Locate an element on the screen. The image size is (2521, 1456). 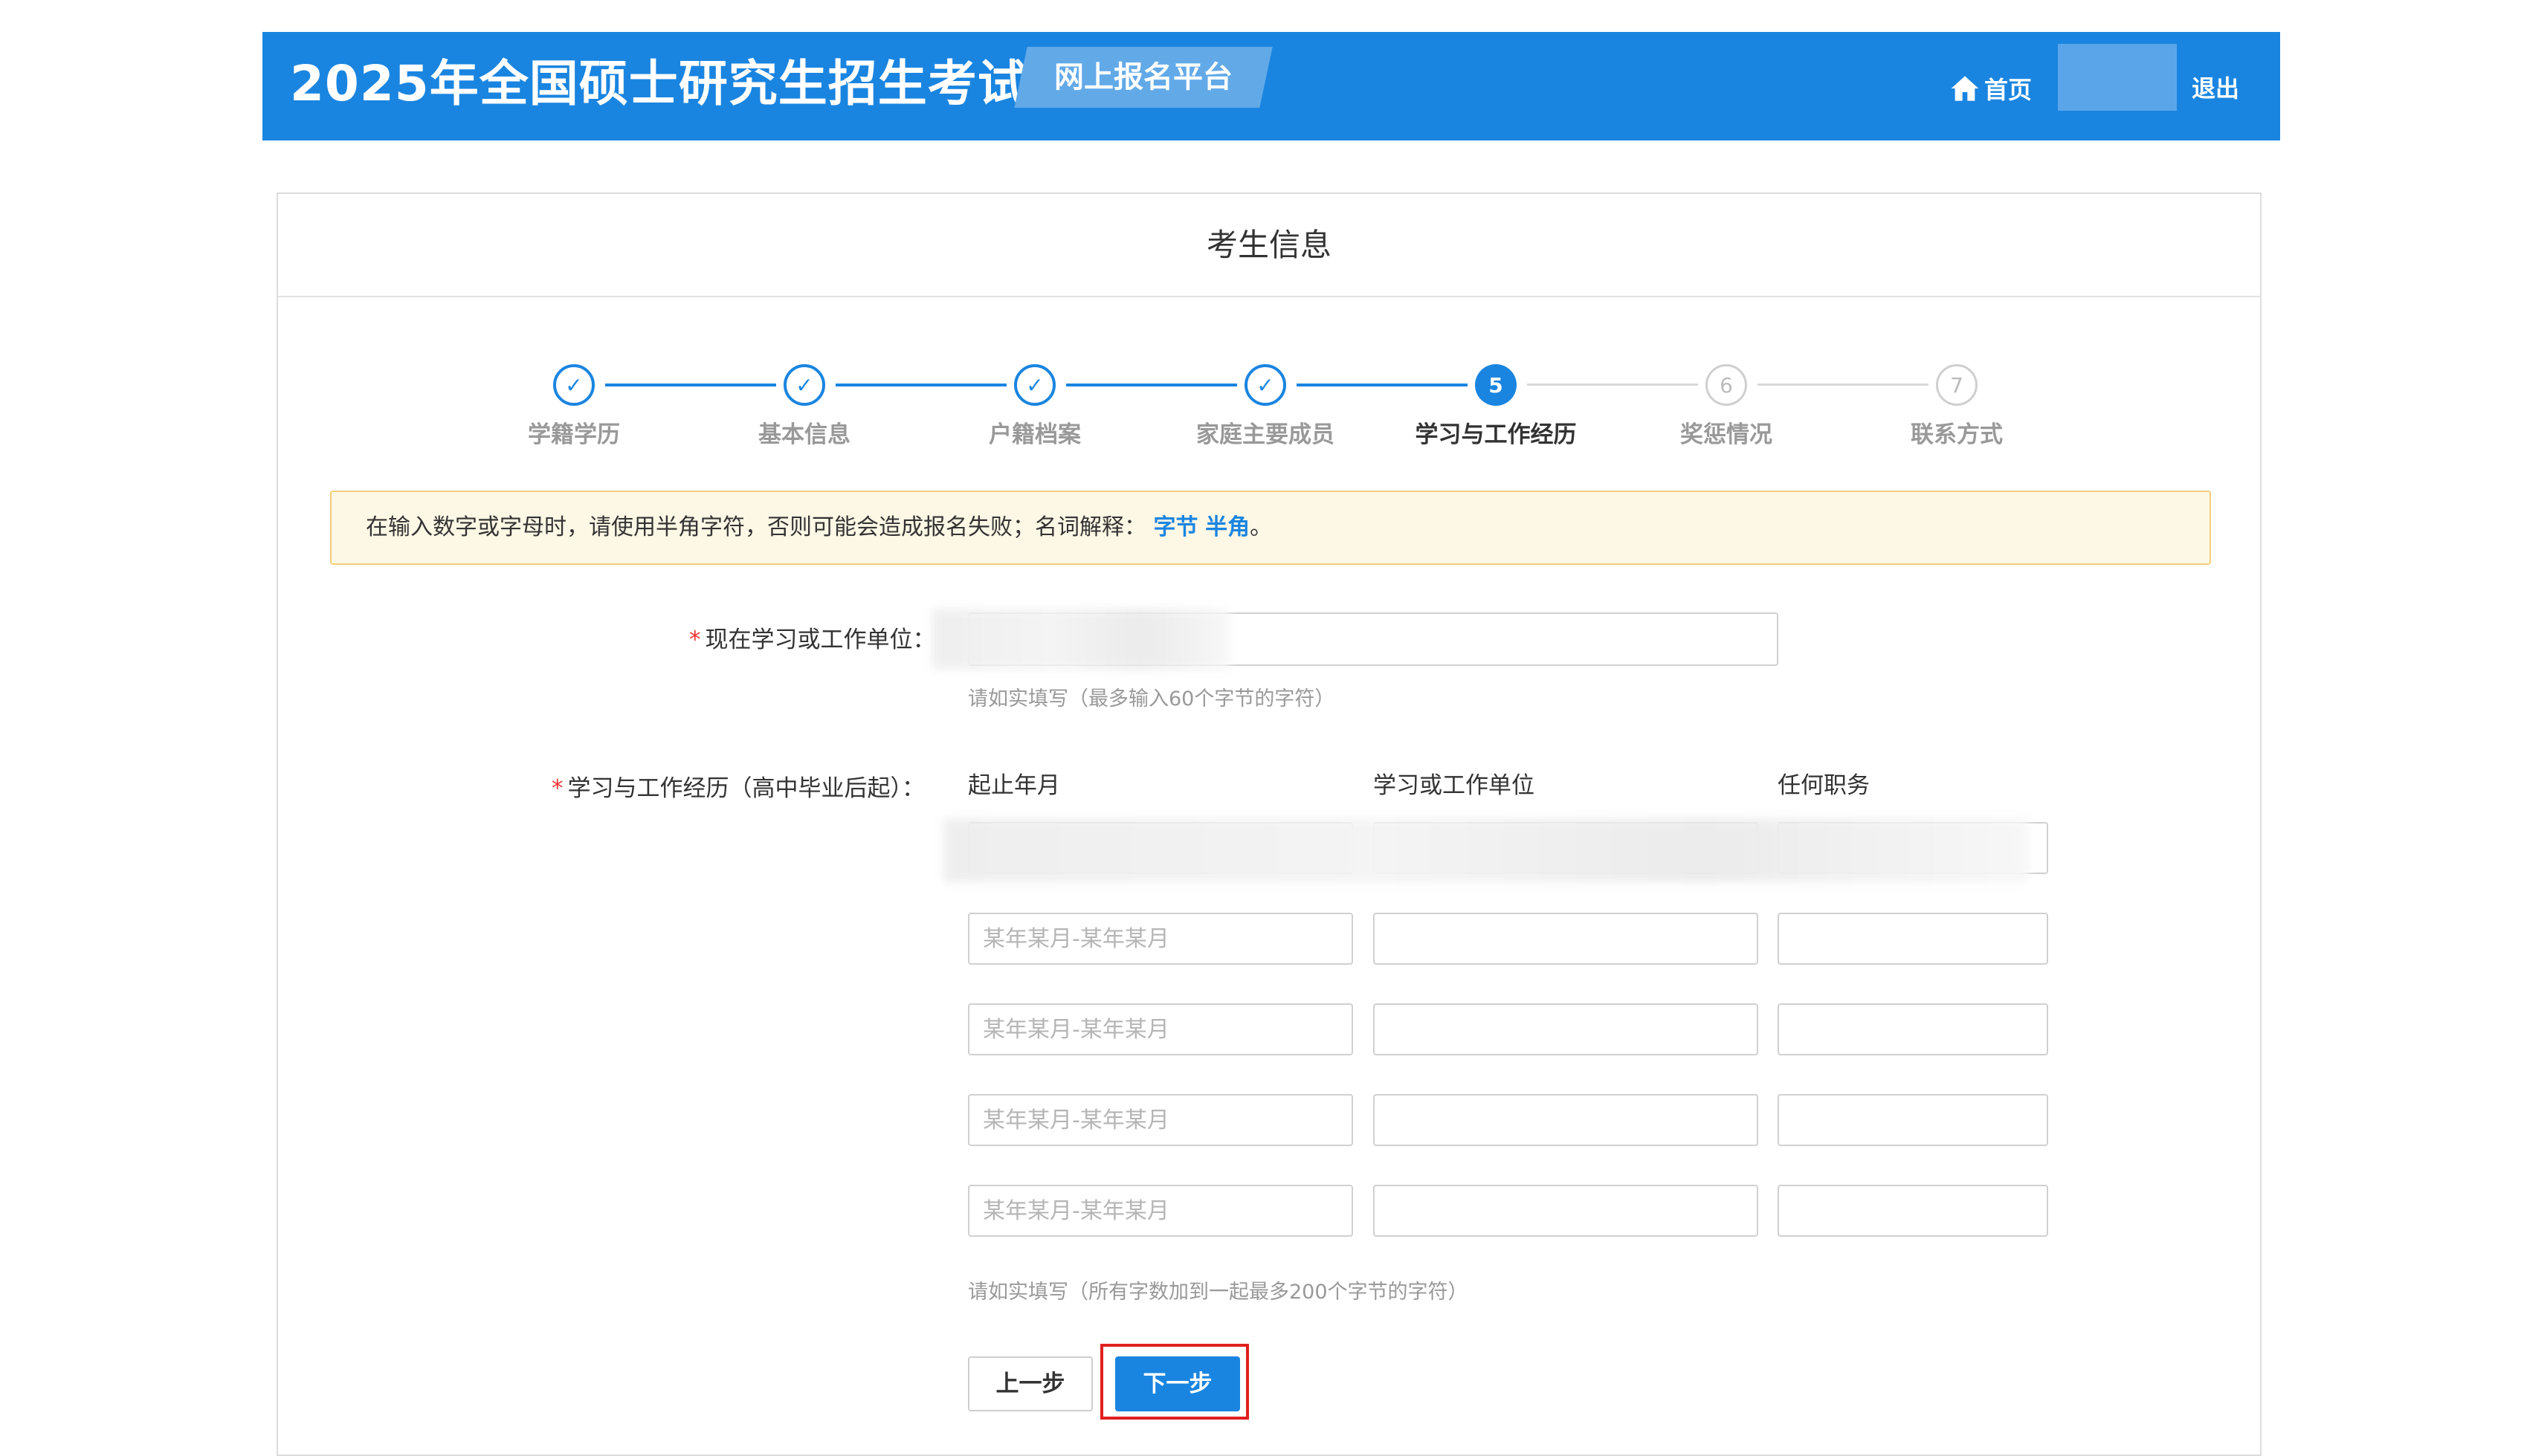
next-step-button: 下一步 is located at coordinates (1177, 1384).